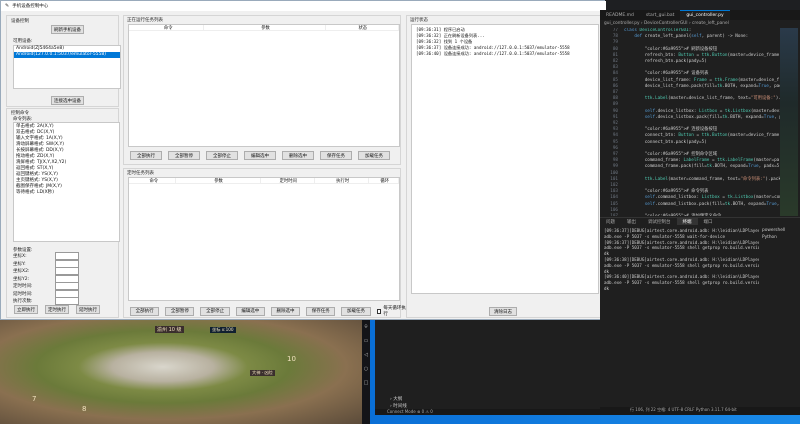 The width and height of the screenshot is (800, 424). Describe the element at coordinates (610, 221) in the screenshot. I see `panel-tab: 问题` at that location.